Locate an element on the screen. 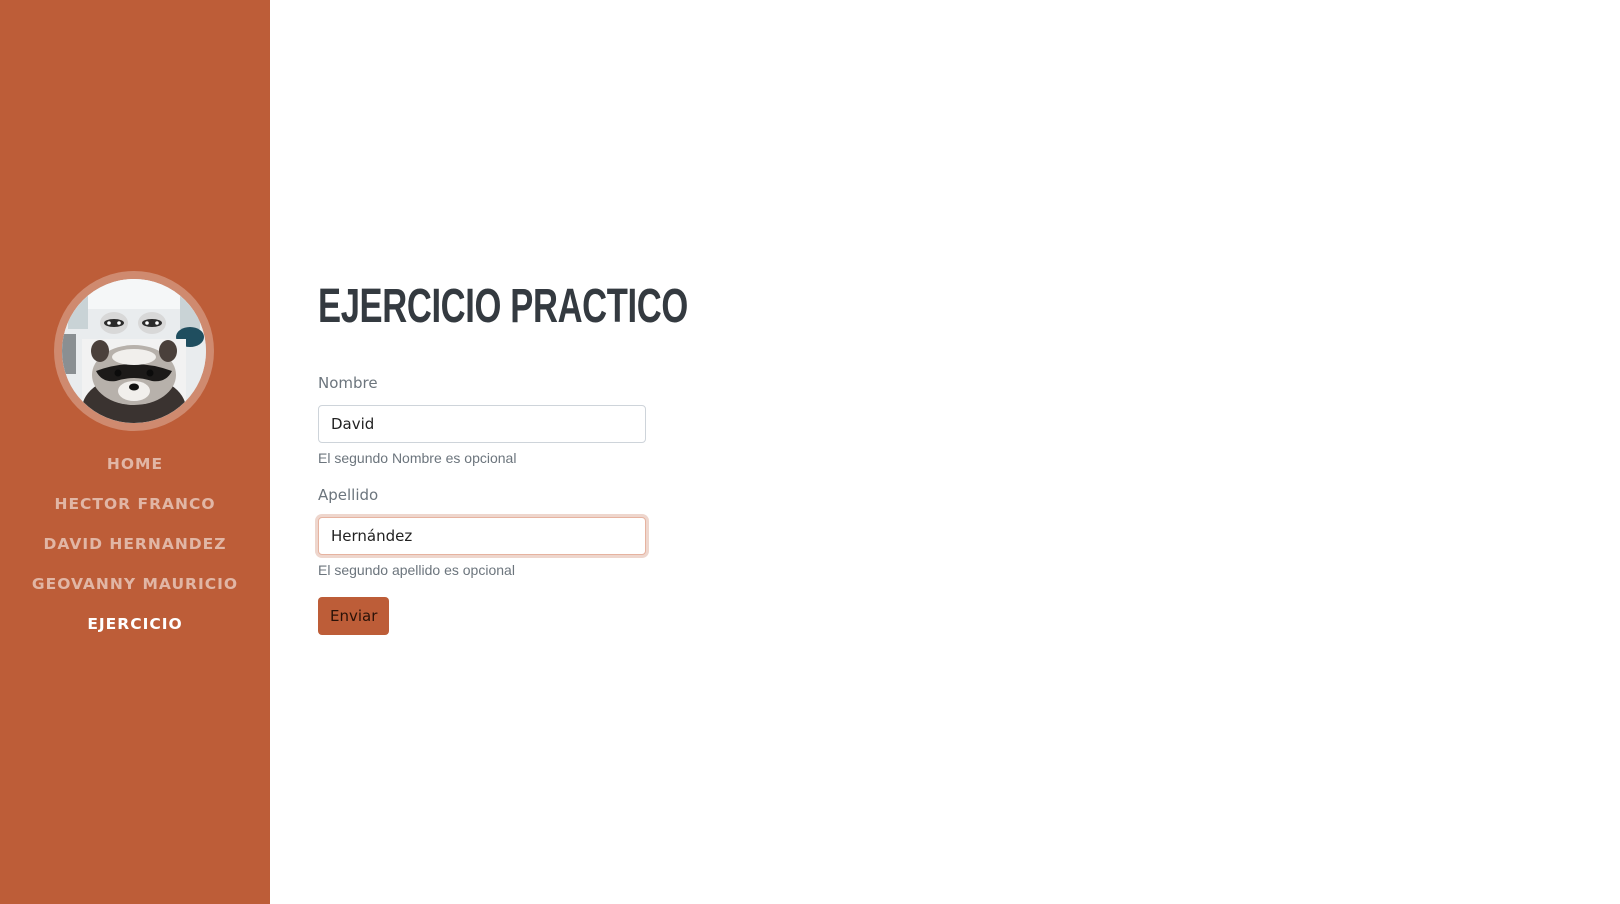  nav-item-geovanny-mauricio: GEOVANNY MAURICIO is located at coordinates (135, 590).